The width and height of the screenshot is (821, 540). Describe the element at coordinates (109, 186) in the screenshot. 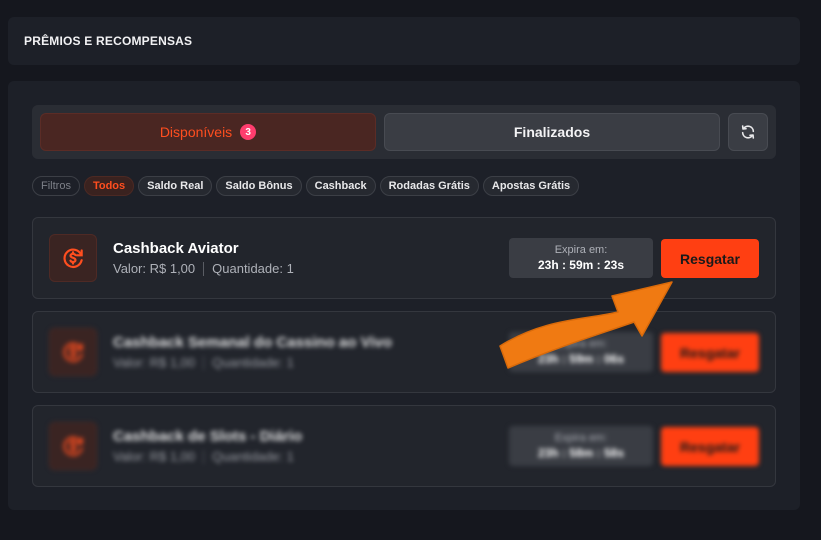

I see `filter-chip-todos: Todos` at that location.